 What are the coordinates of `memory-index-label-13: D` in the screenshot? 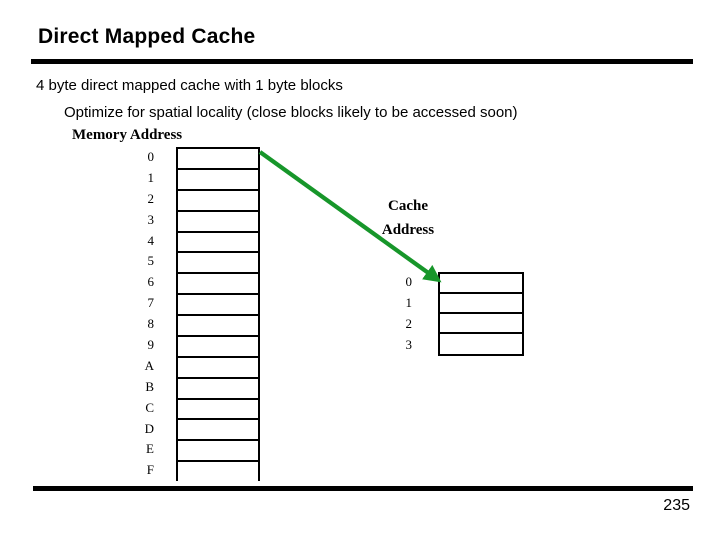 It's located at (149, 428).